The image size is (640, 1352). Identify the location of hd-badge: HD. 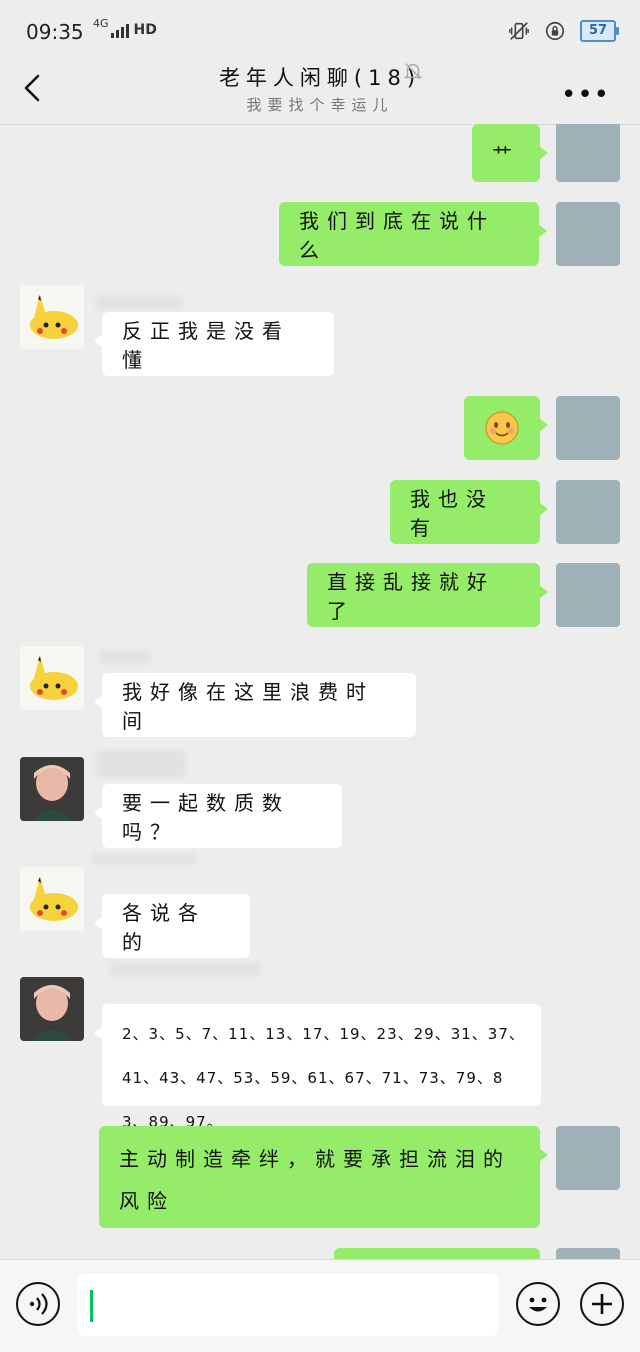
(145, 30).